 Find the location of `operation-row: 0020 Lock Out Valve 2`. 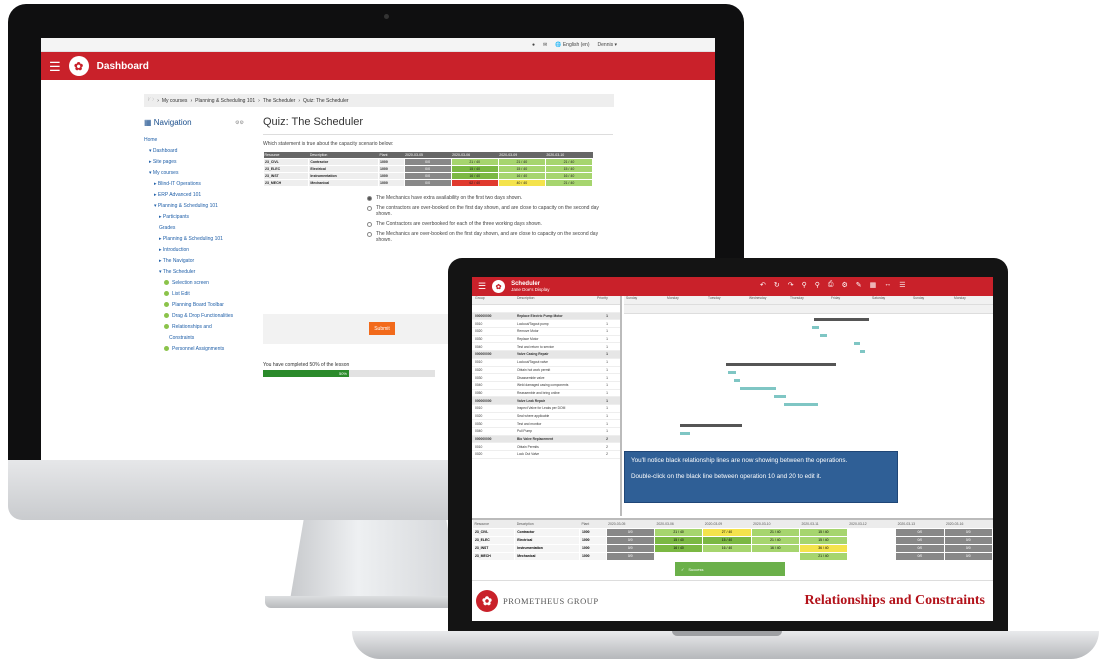

operation-row: 0020 Lock Out Valve 2 is located at coordinates (546, 455).